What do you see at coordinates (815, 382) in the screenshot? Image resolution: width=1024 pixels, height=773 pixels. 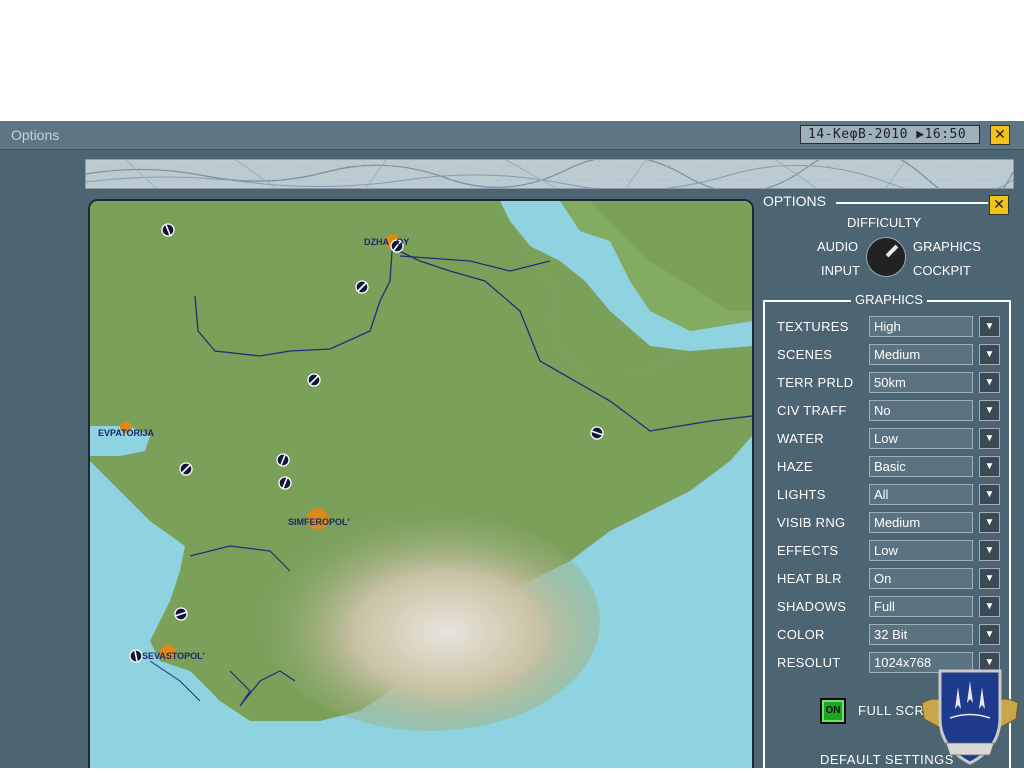 I see `setting-label: TERR PRLD` at bounding box center [815, 382].